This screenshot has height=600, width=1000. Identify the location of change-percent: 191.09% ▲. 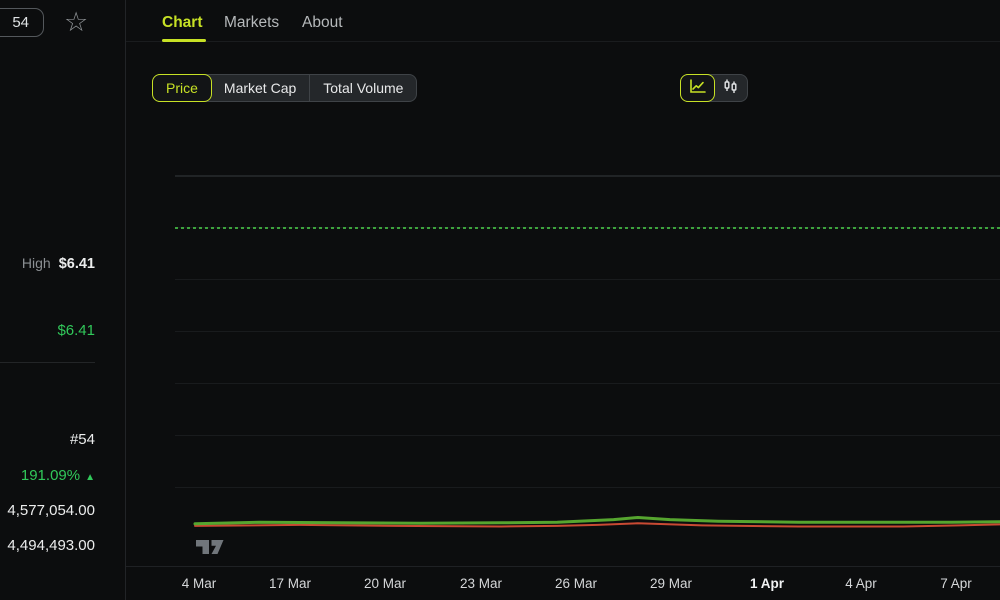
(62, 475).